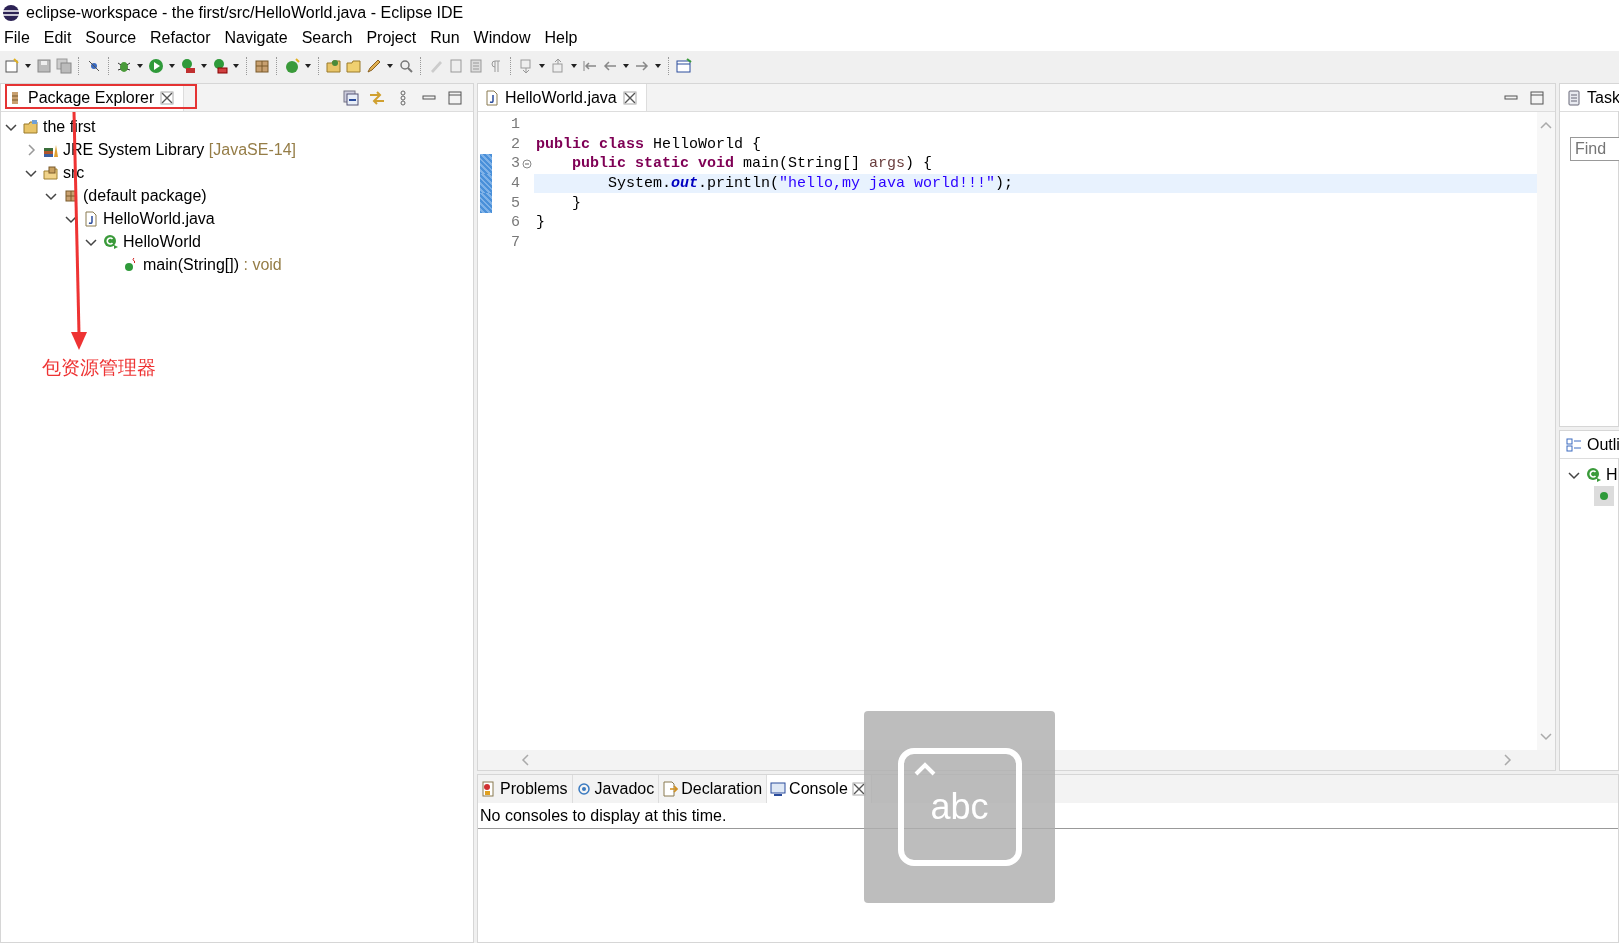  I want to click on menu-item: Edit, so click(58, 38).